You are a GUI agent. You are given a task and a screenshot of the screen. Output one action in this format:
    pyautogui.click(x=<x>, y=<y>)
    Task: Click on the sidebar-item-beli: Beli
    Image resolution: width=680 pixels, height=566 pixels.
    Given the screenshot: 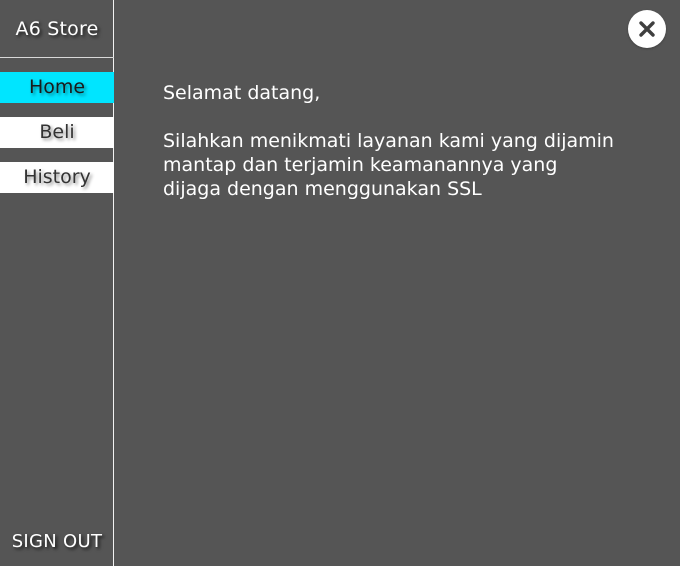 What is the action you would take?
    pyautogui.click(x=57, y=132)
    